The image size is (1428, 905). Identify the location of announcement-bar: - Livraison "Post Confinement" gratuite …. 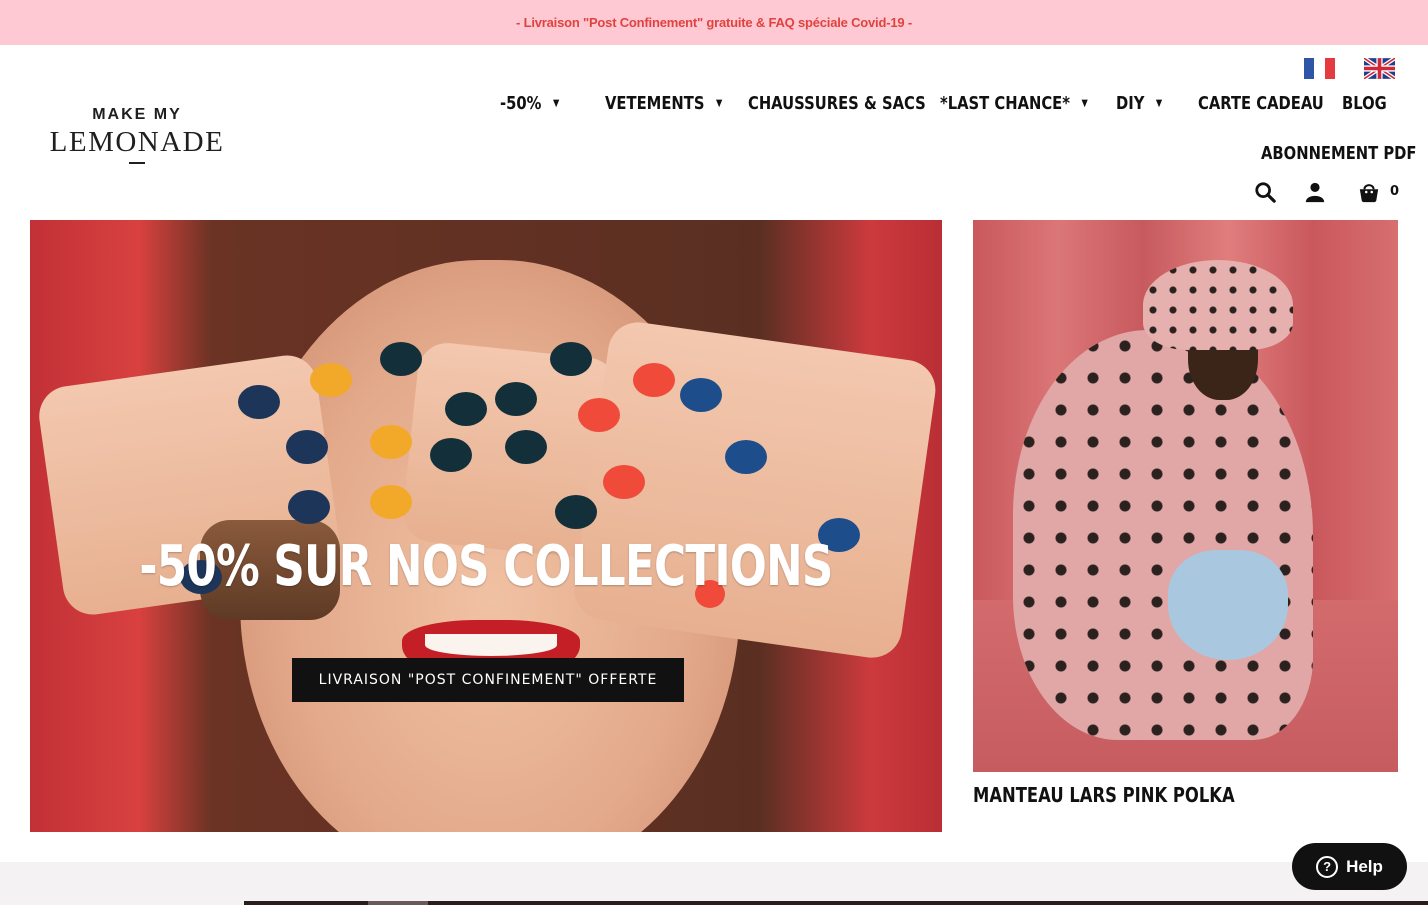
(714, 22).